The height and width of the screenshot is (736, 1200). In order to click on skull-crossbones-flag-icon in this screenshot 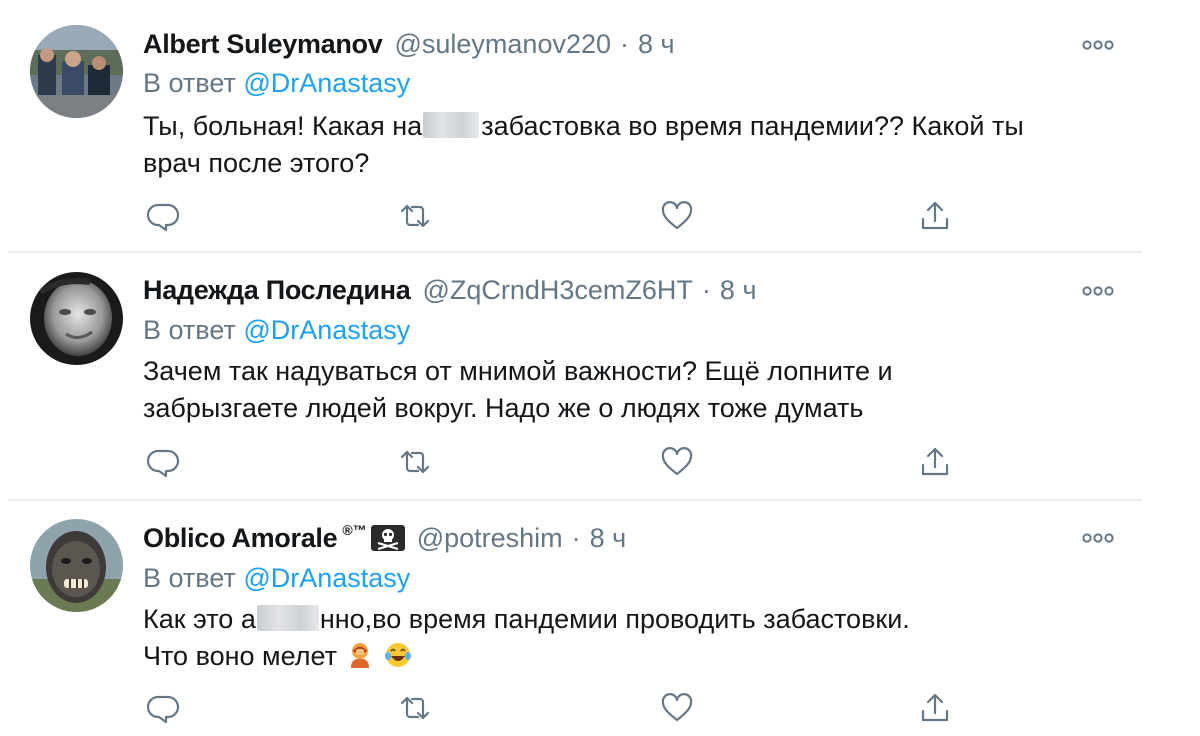, I will do `click(387, 538)`.